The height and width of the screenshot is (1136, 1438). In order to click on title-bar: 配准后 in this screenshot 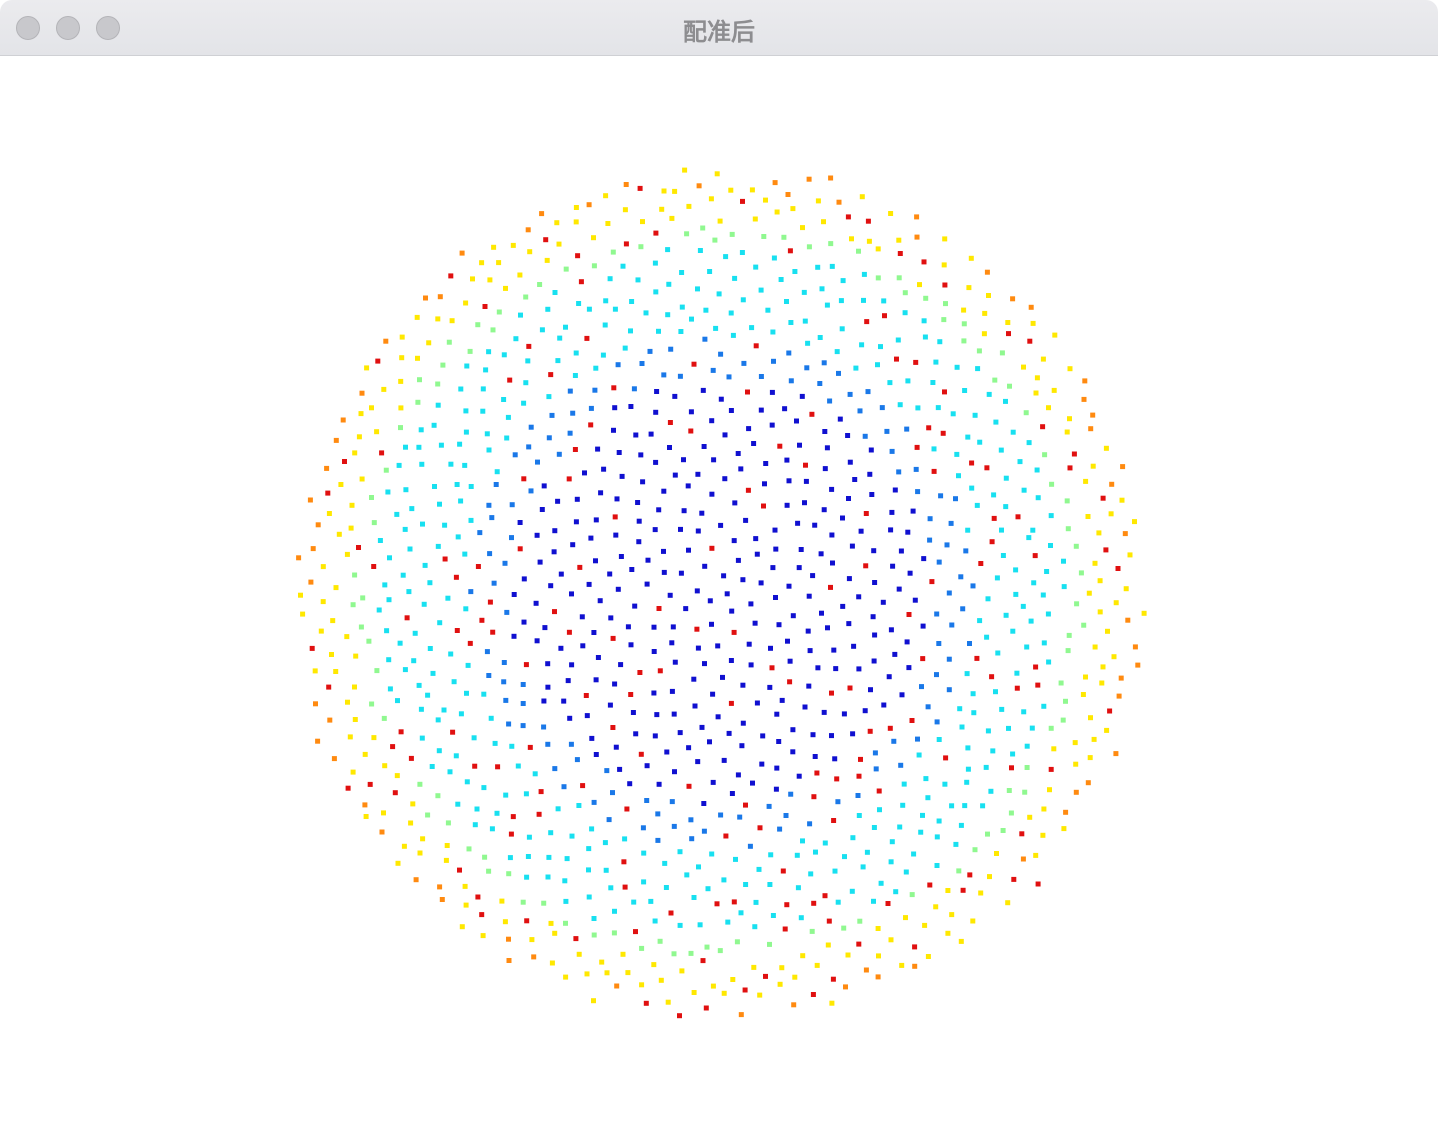, I will do `click(719, 28)`.